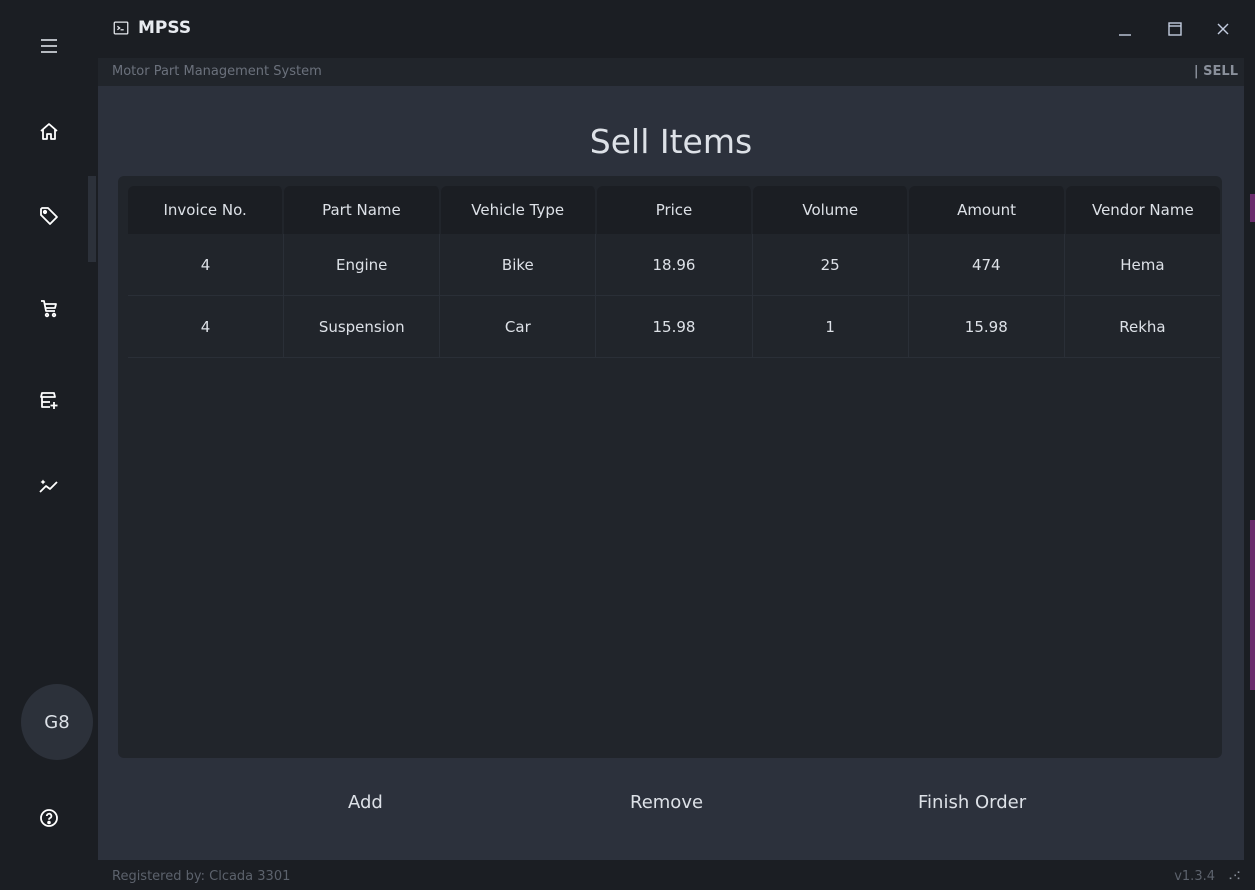 The height and width of the screenshot is (890, 1255). What do you see at coordinates (1233, 876) in the screenshot?
I see `resize-grip-icon: ⠠⠪` at bounding box center [1233, 876].